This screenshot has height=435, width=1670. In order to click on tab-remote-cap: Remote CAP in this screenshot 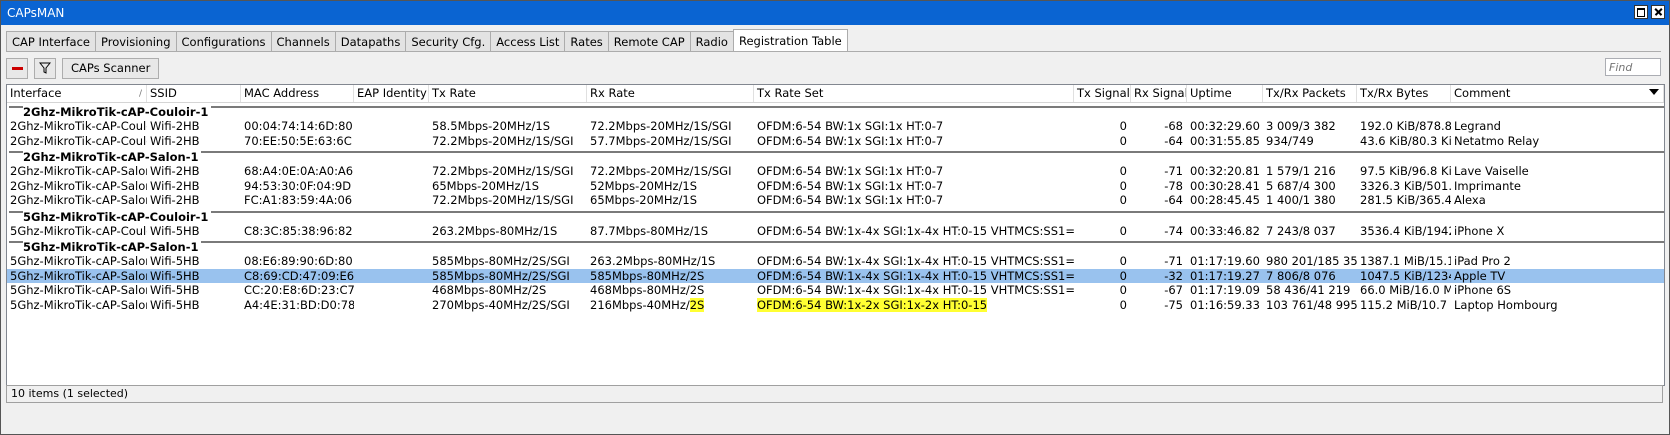, I will do `click(649, 41)`.